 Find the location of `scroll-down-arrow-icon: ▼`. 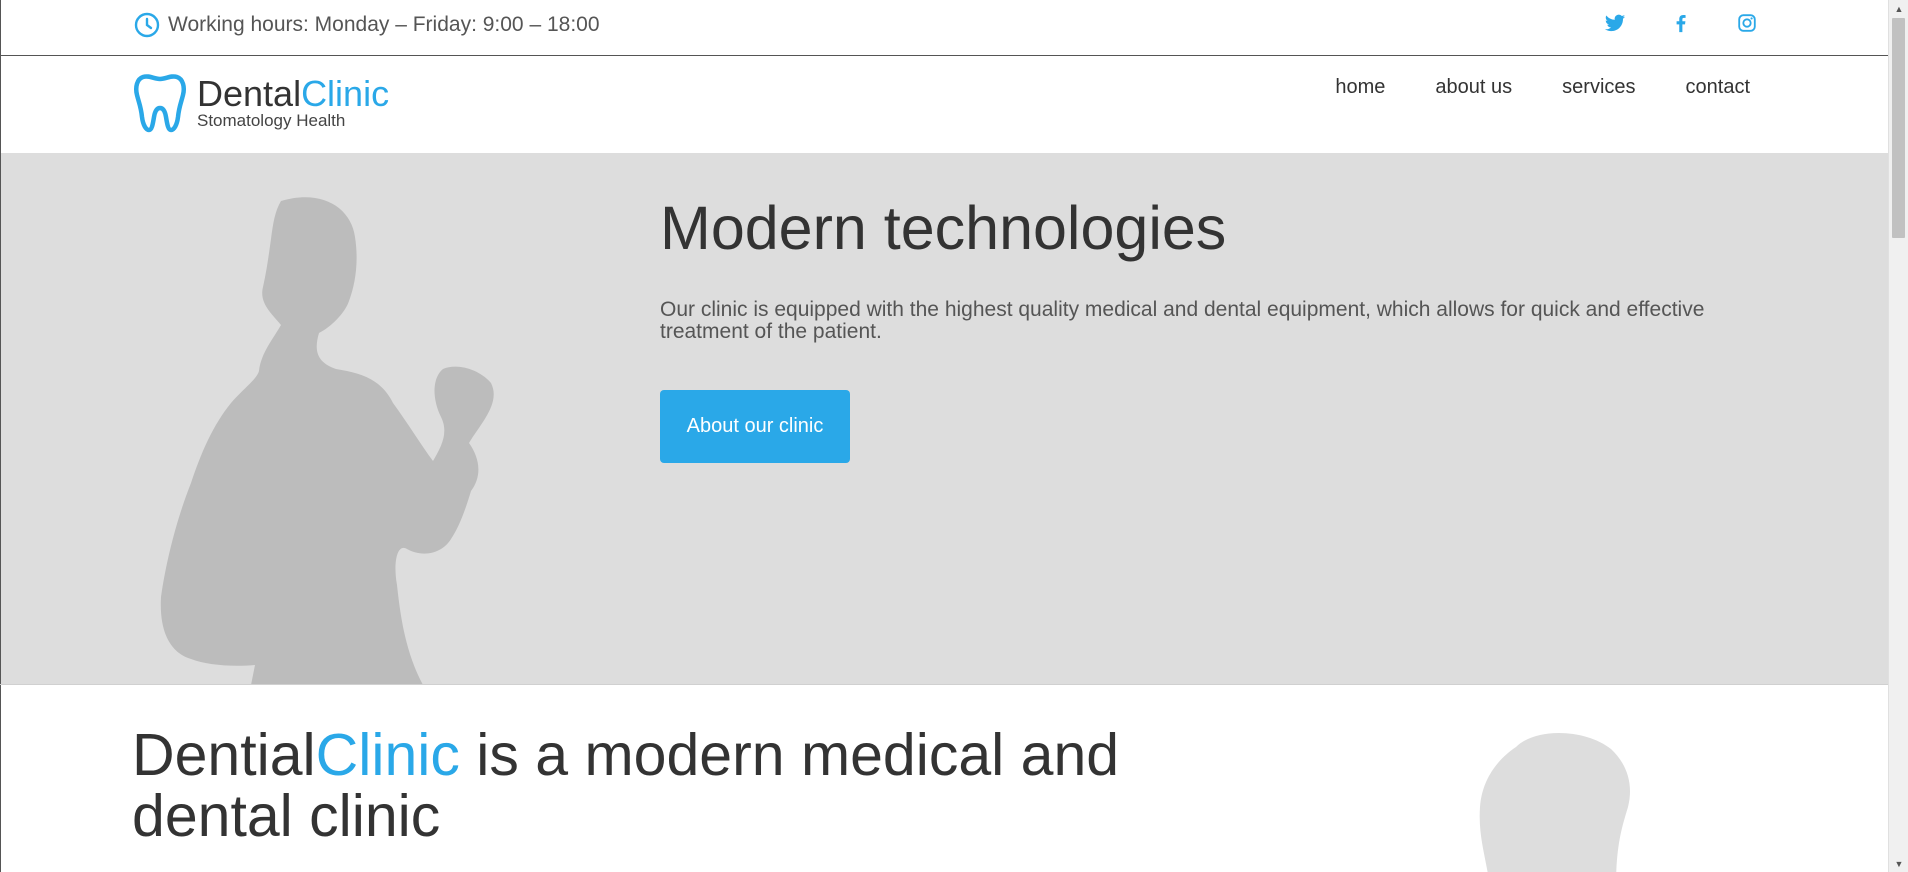

scroll-down-arrow-icon: ▼ is located at coordinates (1898, 863).